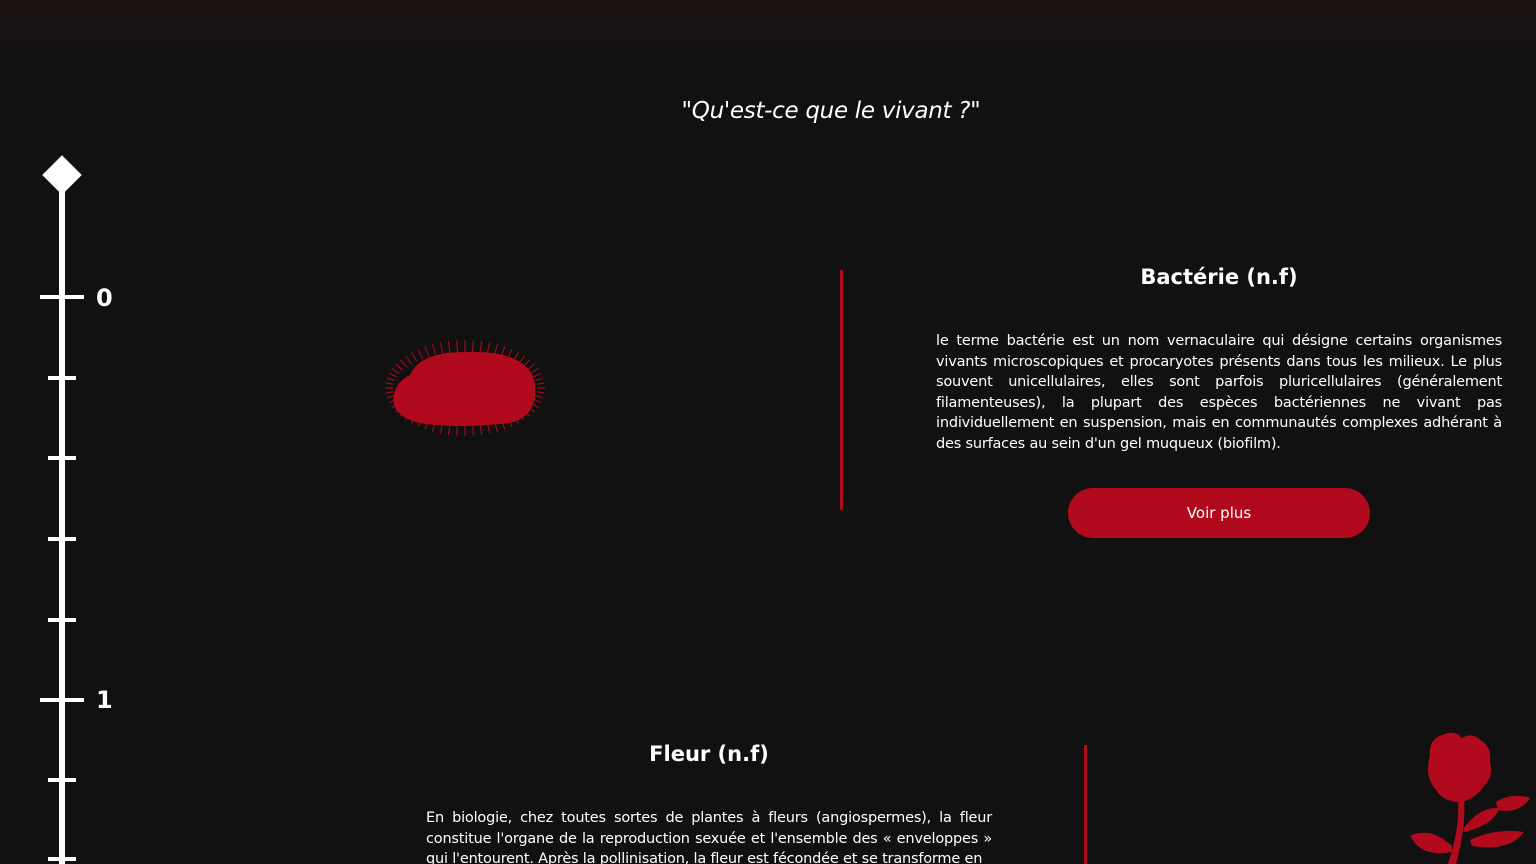 The height and width of the screenshot is (864, 1536). I want to click on page-quote: "Qu'est-ce que le vivant ?", so click(831, 111).